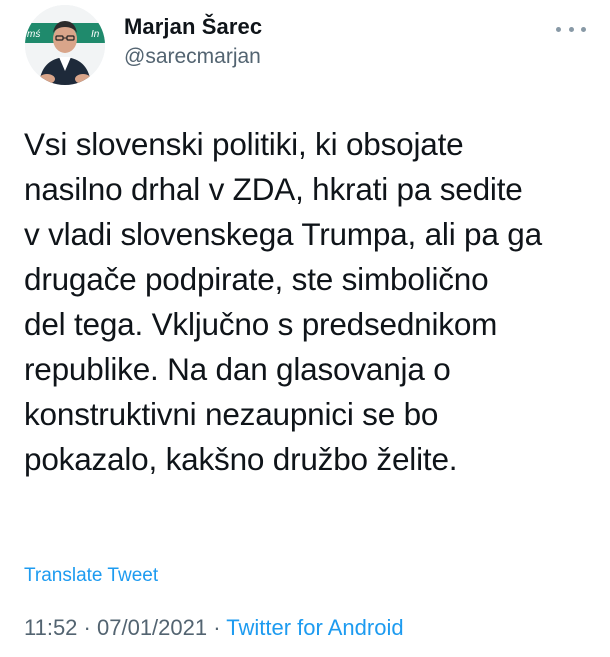  Describe the element at coordinates (91, 576) in the screenshot. I see `translate-tweet-link: Translate Tweet` at that location.